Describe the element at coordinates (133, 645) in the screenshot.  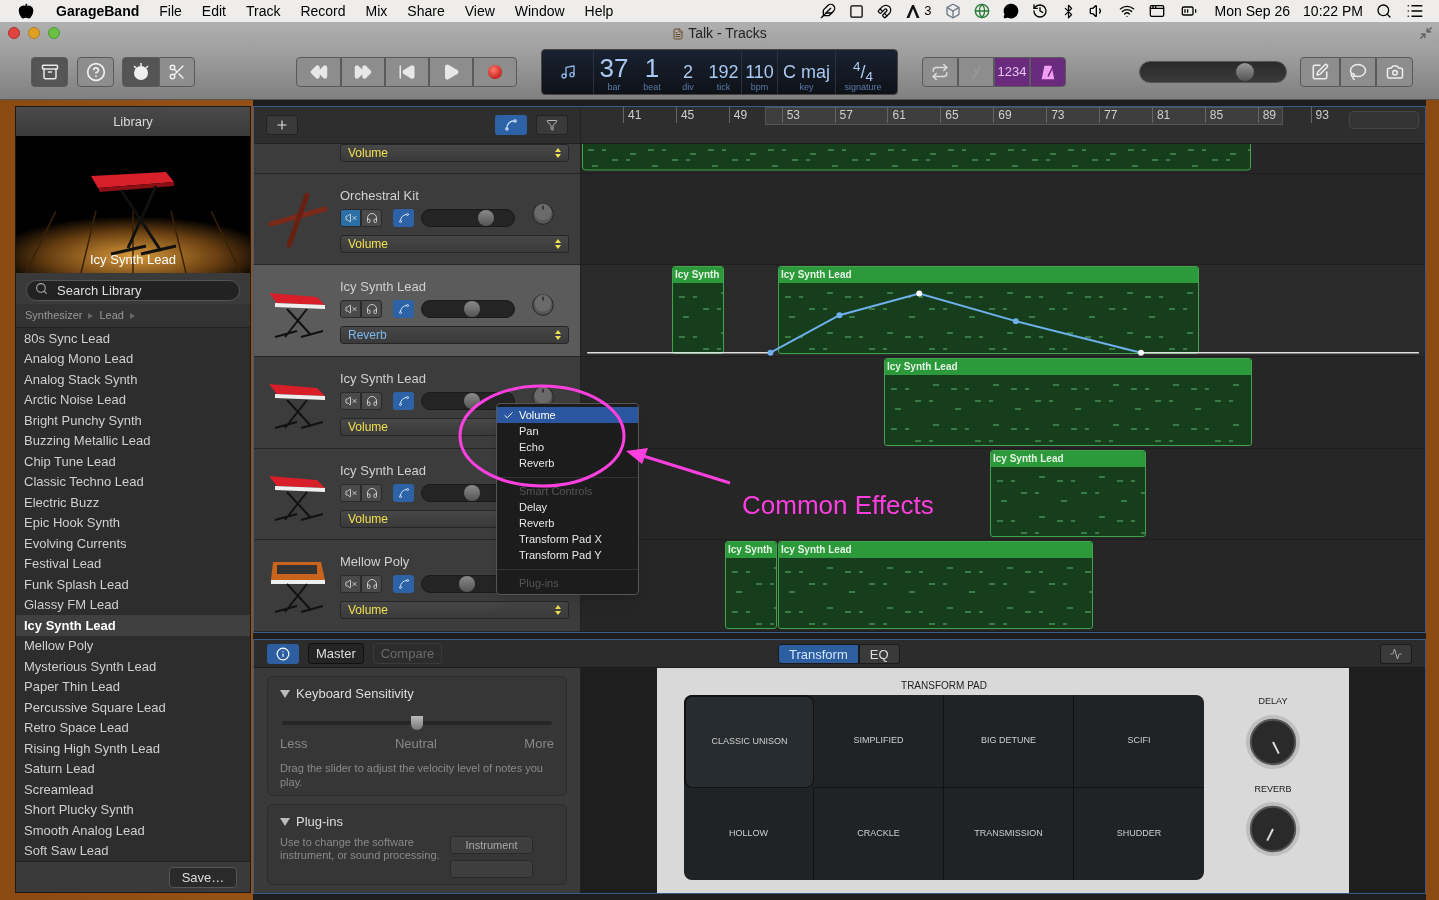
I see `patch-item: Mellow Poly` at that location.